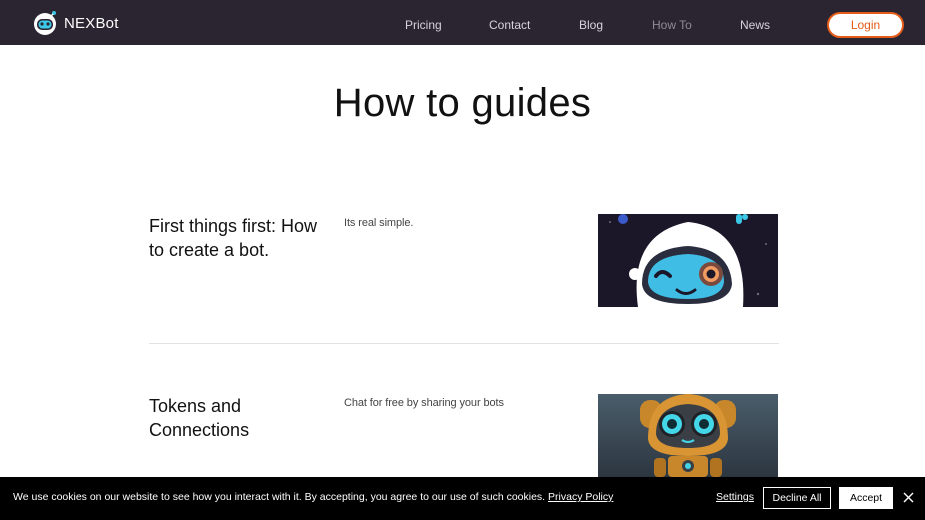 The image size is (925, 520). I want to click on cookie-settings-link: Settings, so click(735, 497).